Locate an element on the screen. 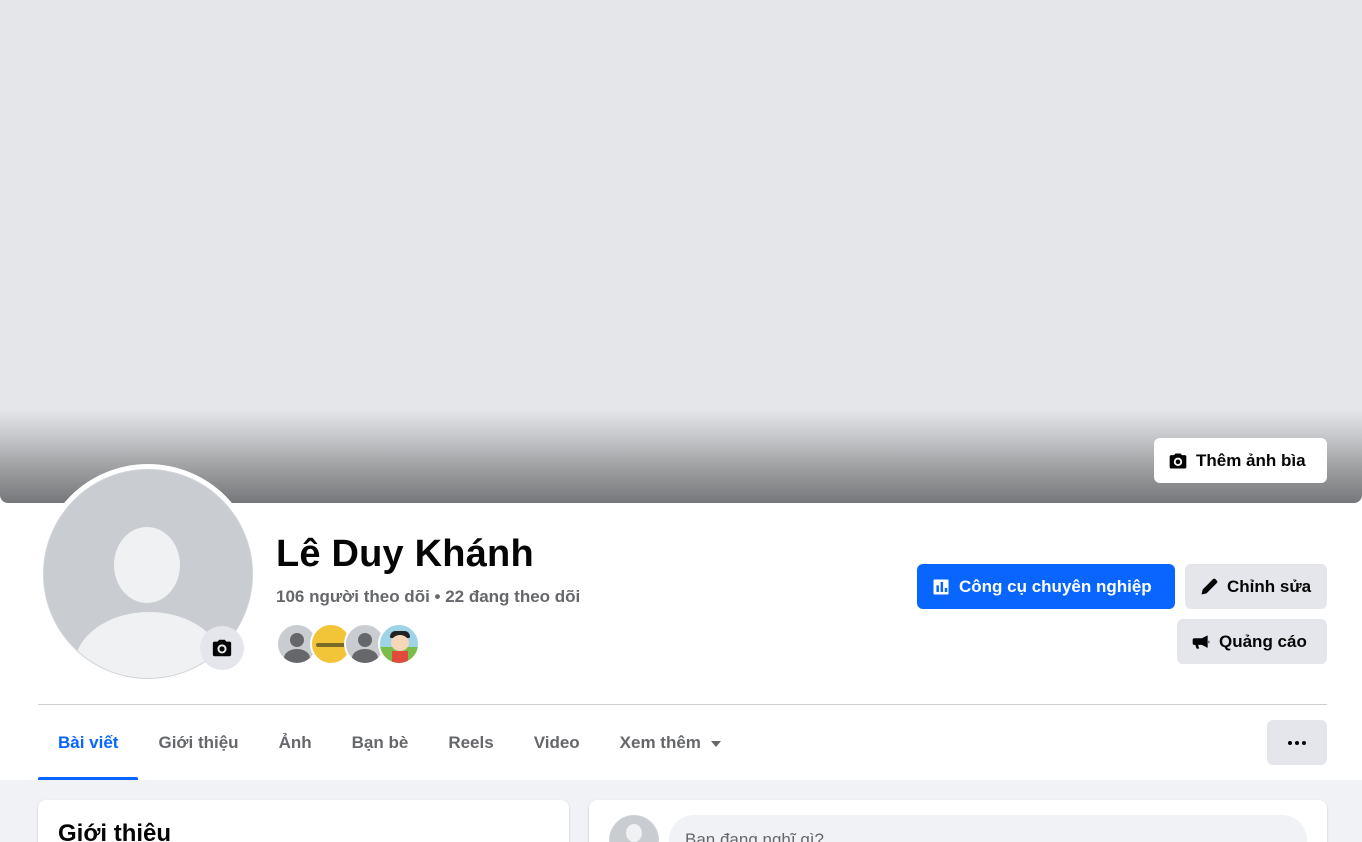 The image size is (1362, 842). edit-profile-button: Chỉnh sửa is located at coordinates (1256, 586).